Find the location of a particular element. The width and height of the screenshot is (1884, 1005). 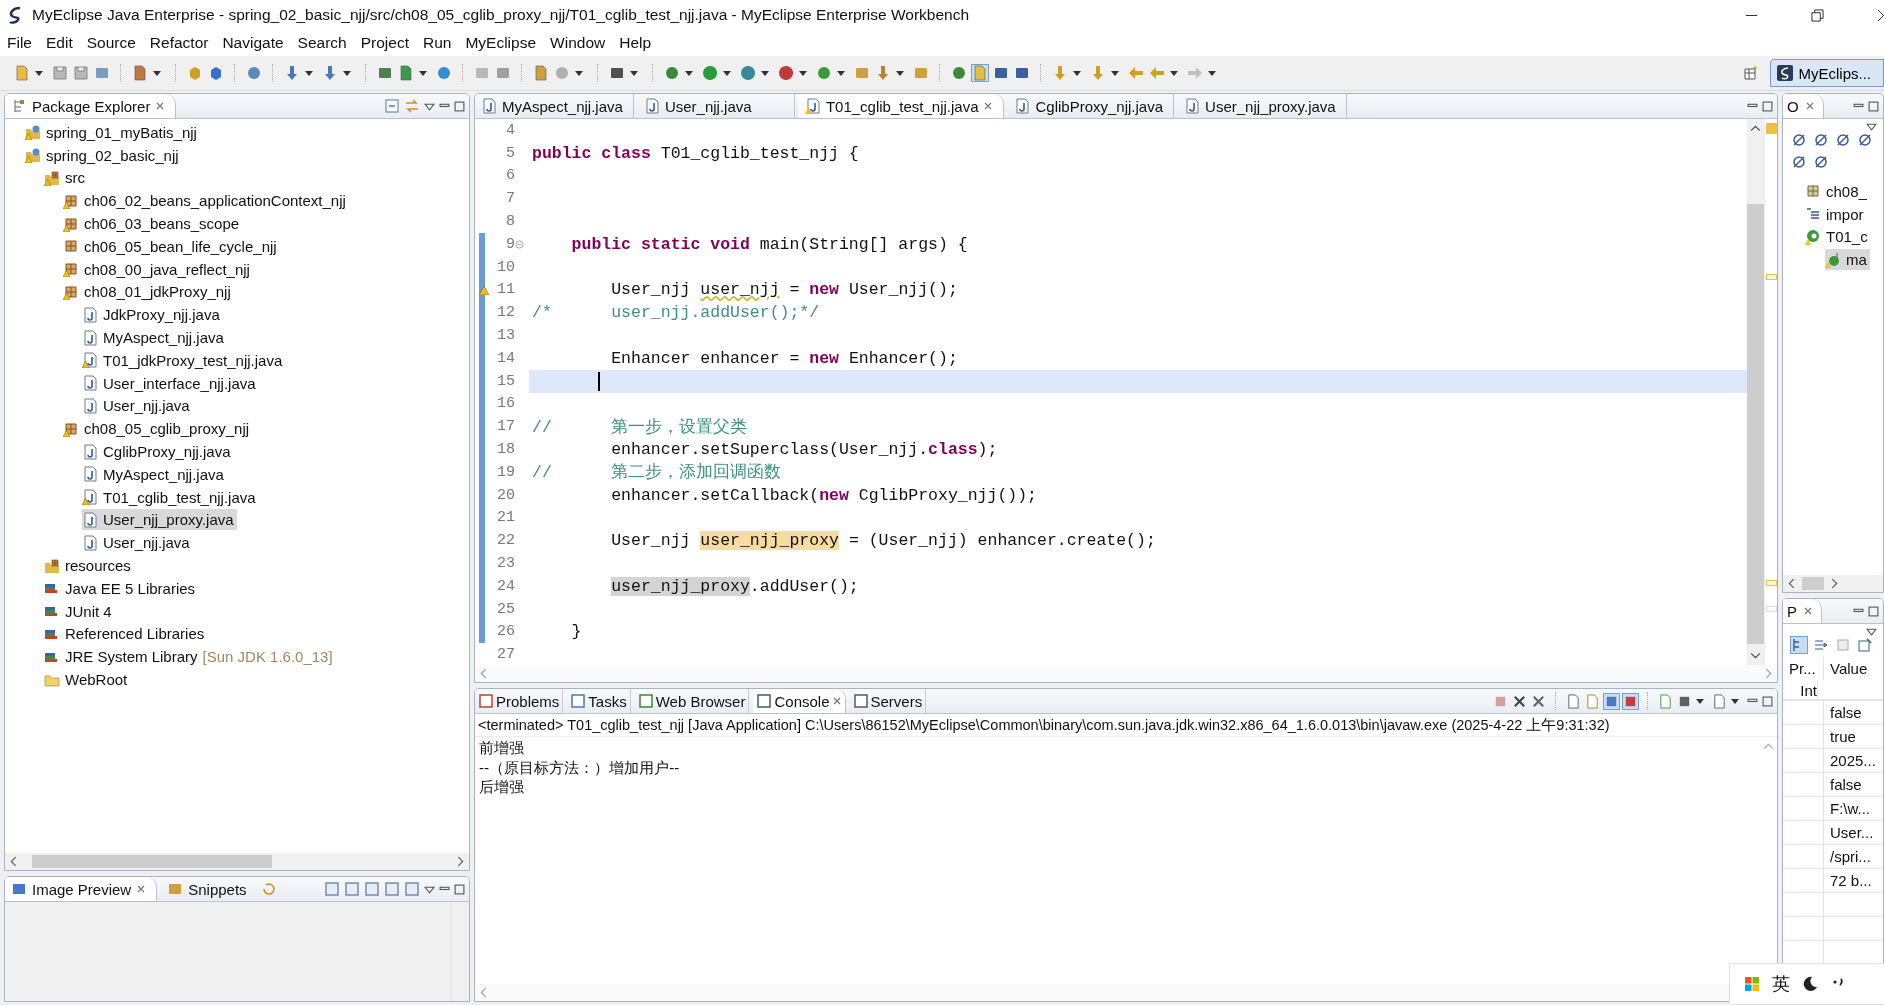

tree-item: impor is located at coordinates (1836, 214).